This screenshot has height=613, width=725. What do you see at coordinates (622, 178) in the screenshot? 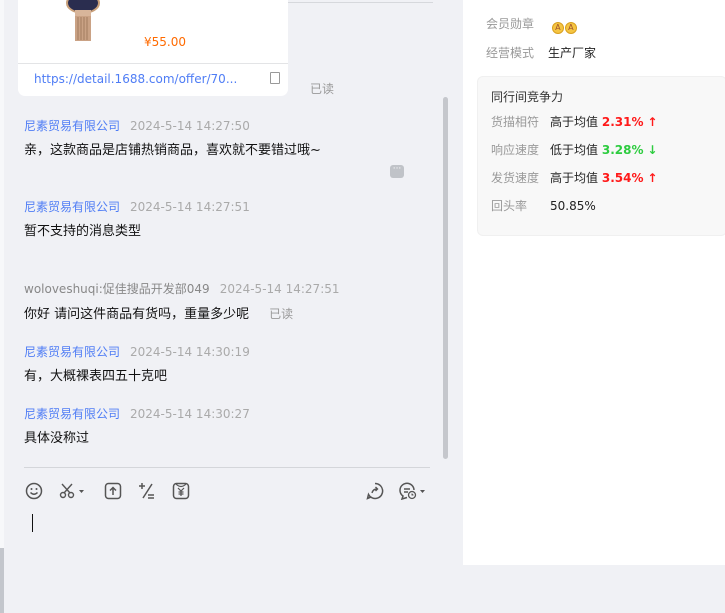
I see `metric-value: 3.54%` at bounding box center [622, 178].